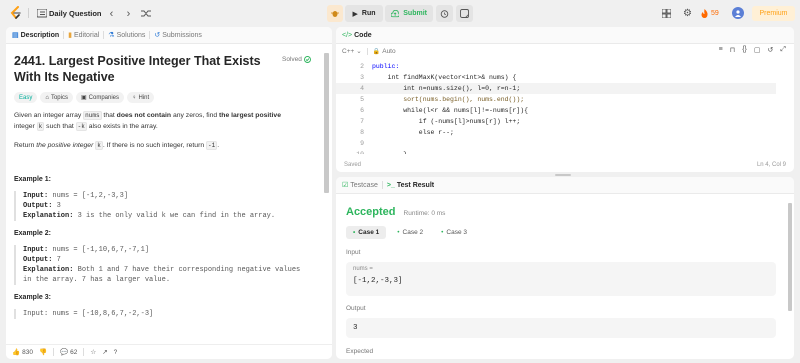  I want to click on output-value: 3, so click(58, 205).